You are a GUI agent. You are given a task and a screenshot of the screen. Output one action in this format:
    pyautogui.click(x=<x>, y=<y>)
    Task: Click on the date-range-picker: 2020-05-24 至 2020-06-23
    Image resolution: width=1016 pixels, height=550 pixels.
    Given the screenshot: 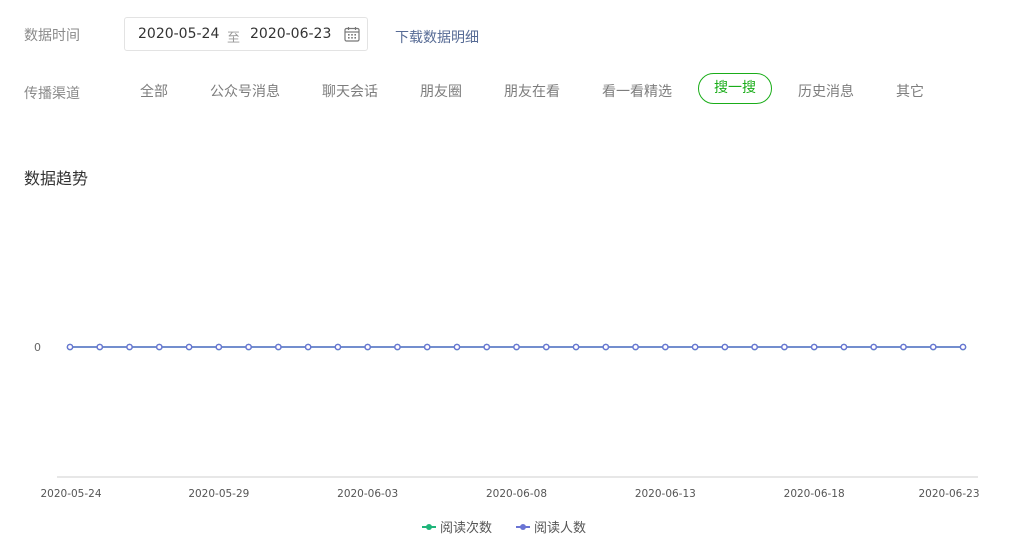 What is the action you would take?
    pyautogui.click(x=246, y=34)
    